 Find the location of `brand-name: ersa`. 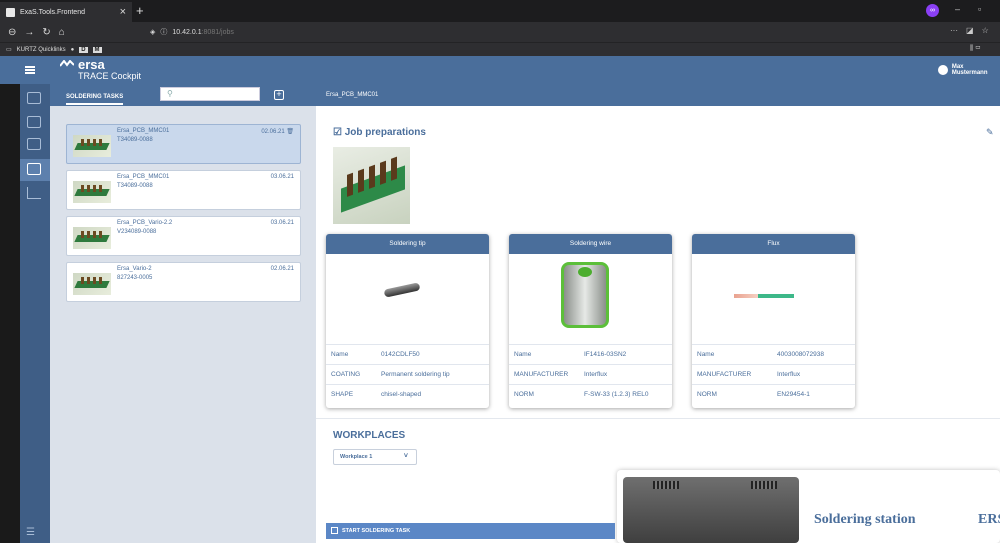

brand-name: ersa is located at coordinates (91, 64).